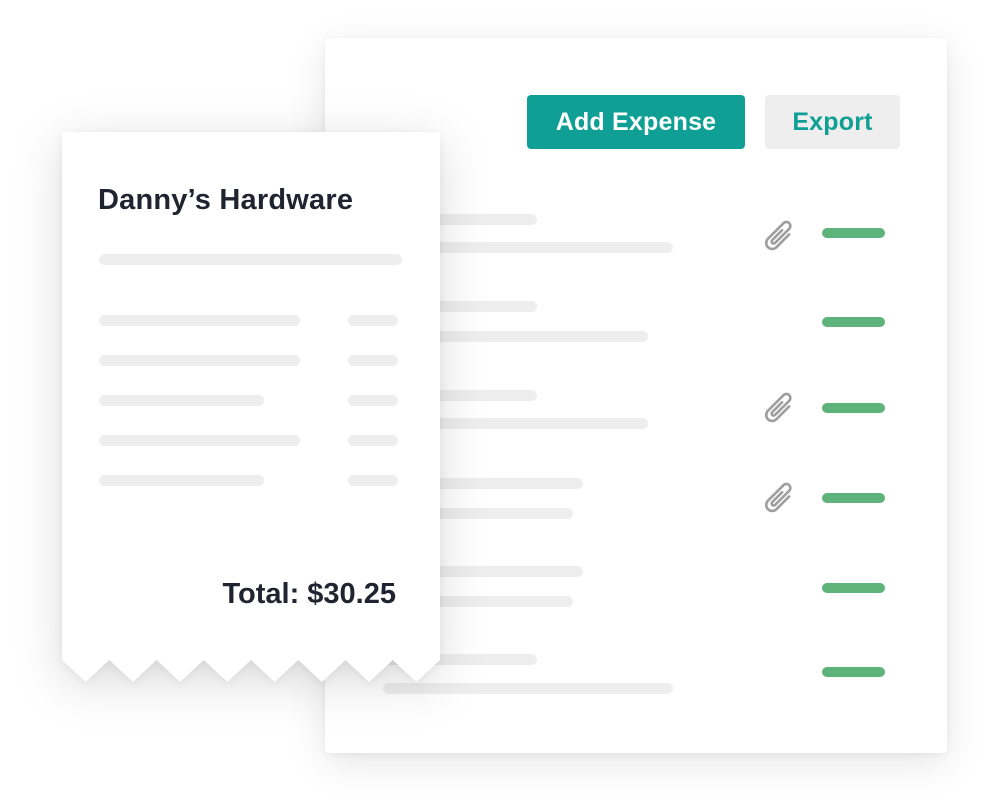 The width and height of the screenshot is (1000, 800). What do you see at coordinates (309, 594) in the screenshot?
I see `receipt-total: Total: $30.25` at bounding box center [309, 594].